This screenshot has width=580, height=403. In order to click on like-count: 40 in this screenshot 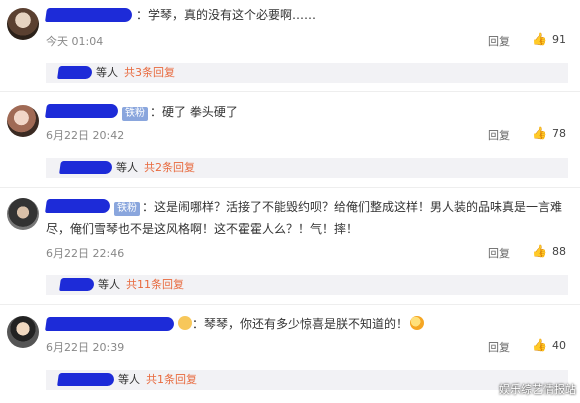, I will do `click(559, 345)`.